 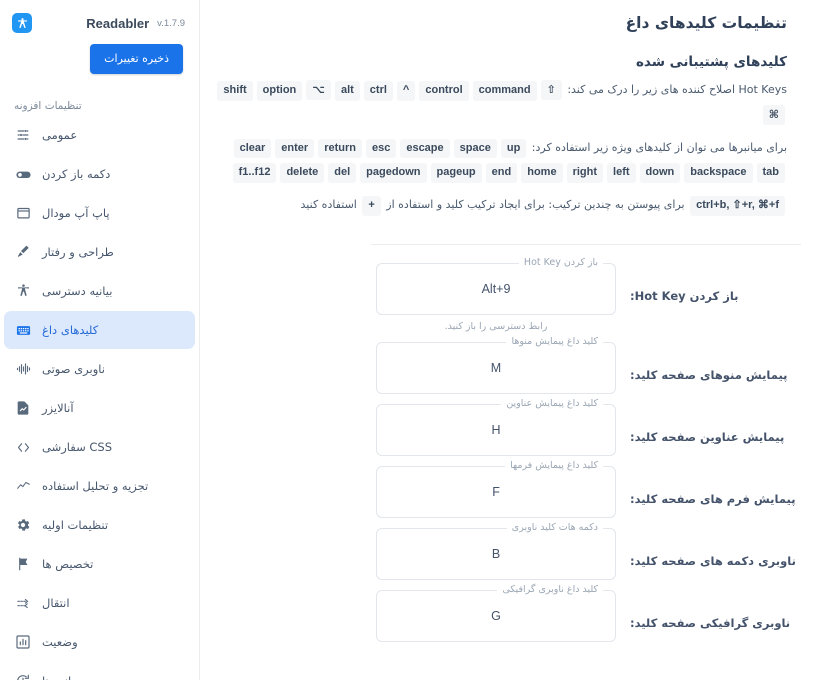 What do you see at coordinates (118, 23) in the screenshot?
I see `brand-name: Readabler` at bounding box center [118, 23].